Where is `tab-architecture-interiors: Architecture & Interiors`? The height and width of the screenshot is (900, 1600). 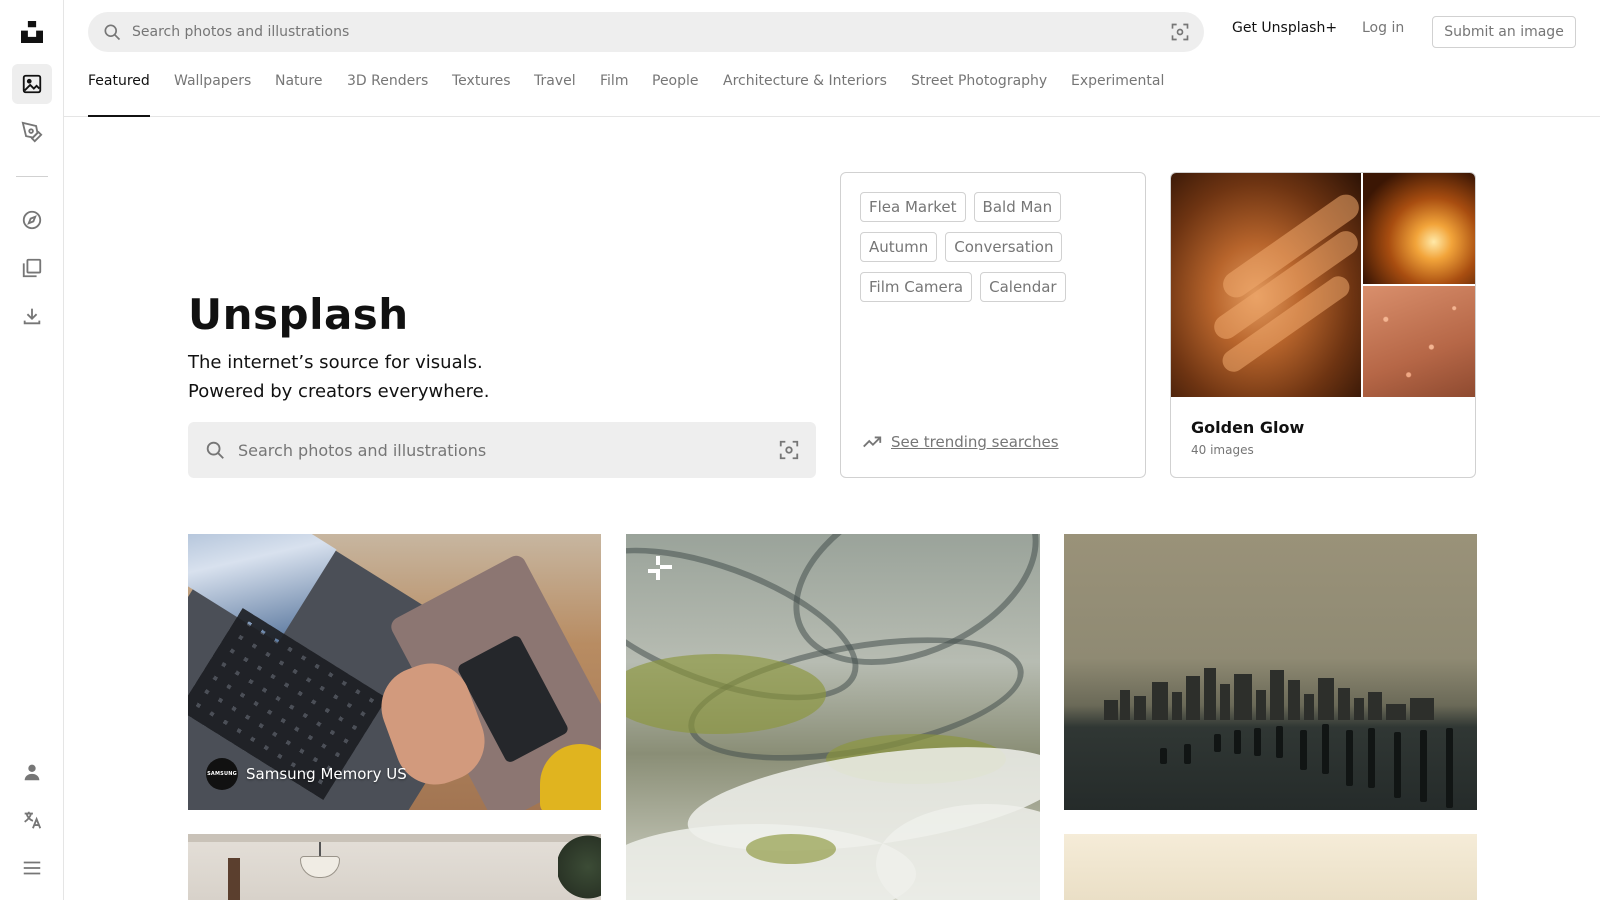 tab-architecture-interiors: Architecture & Interiors is located at coordinates (805, 95).